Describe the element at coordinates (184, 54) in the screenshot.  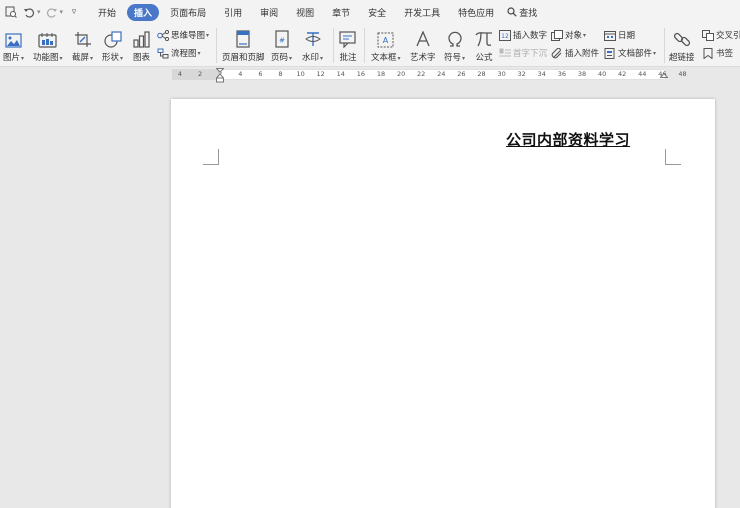
I see `flowchart-label: 流程图` at that location.